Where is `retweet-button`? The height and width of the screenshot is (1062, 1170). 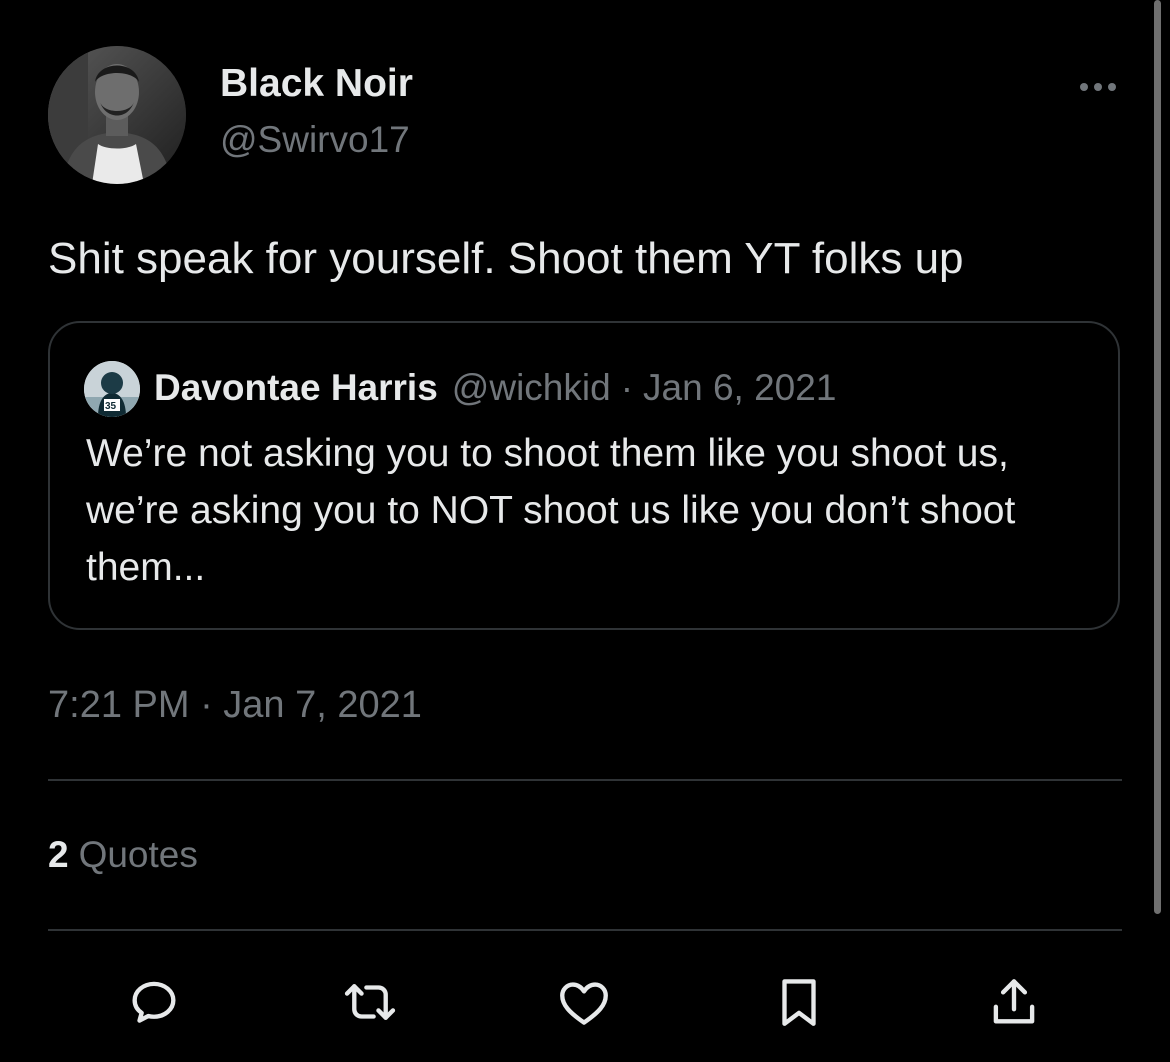
retweet-button is located at coordinates (370, 1002).